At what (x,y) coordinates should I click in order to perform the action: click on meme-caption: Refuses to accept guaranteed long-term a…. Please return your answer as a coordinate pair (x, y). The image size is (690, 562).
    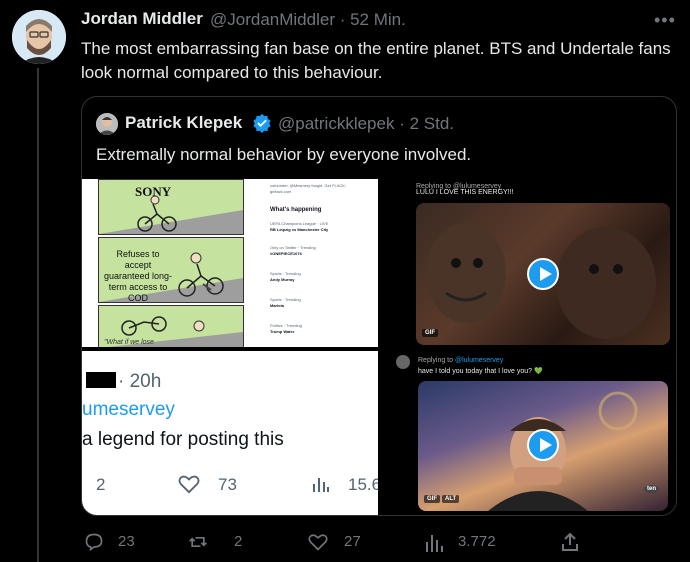
    Looking at the image, I should click on (138, 276).